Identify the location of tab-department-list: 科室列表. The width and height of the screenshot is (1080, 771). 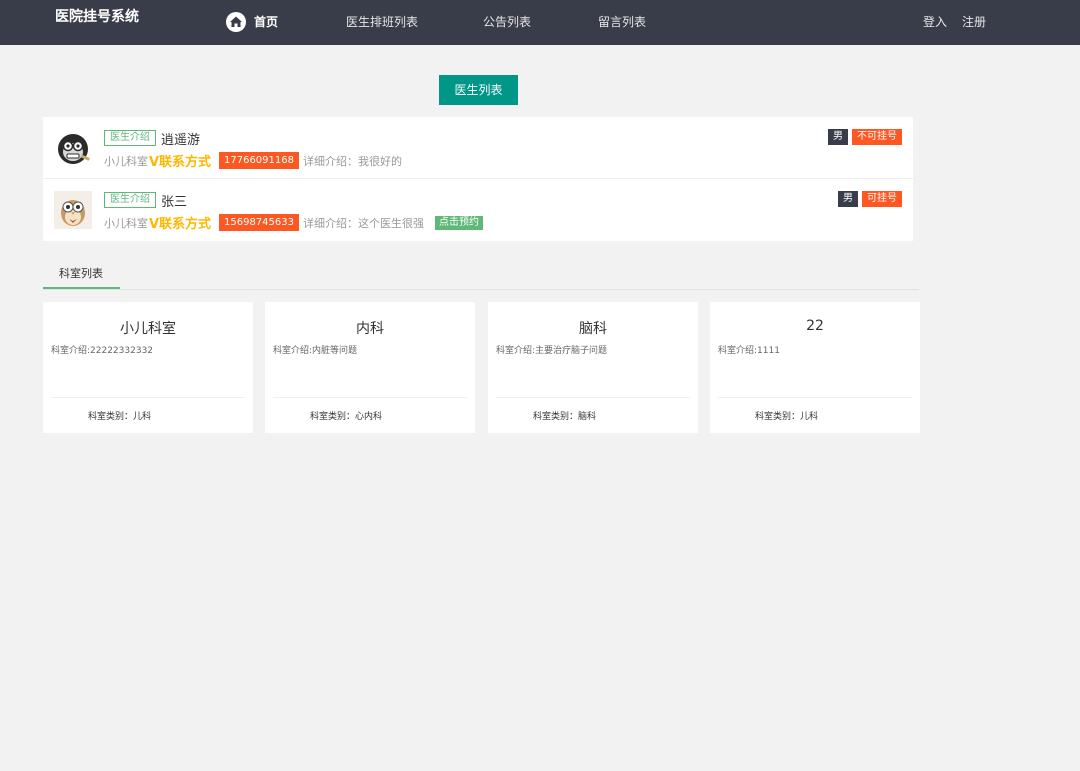
(81, 273).